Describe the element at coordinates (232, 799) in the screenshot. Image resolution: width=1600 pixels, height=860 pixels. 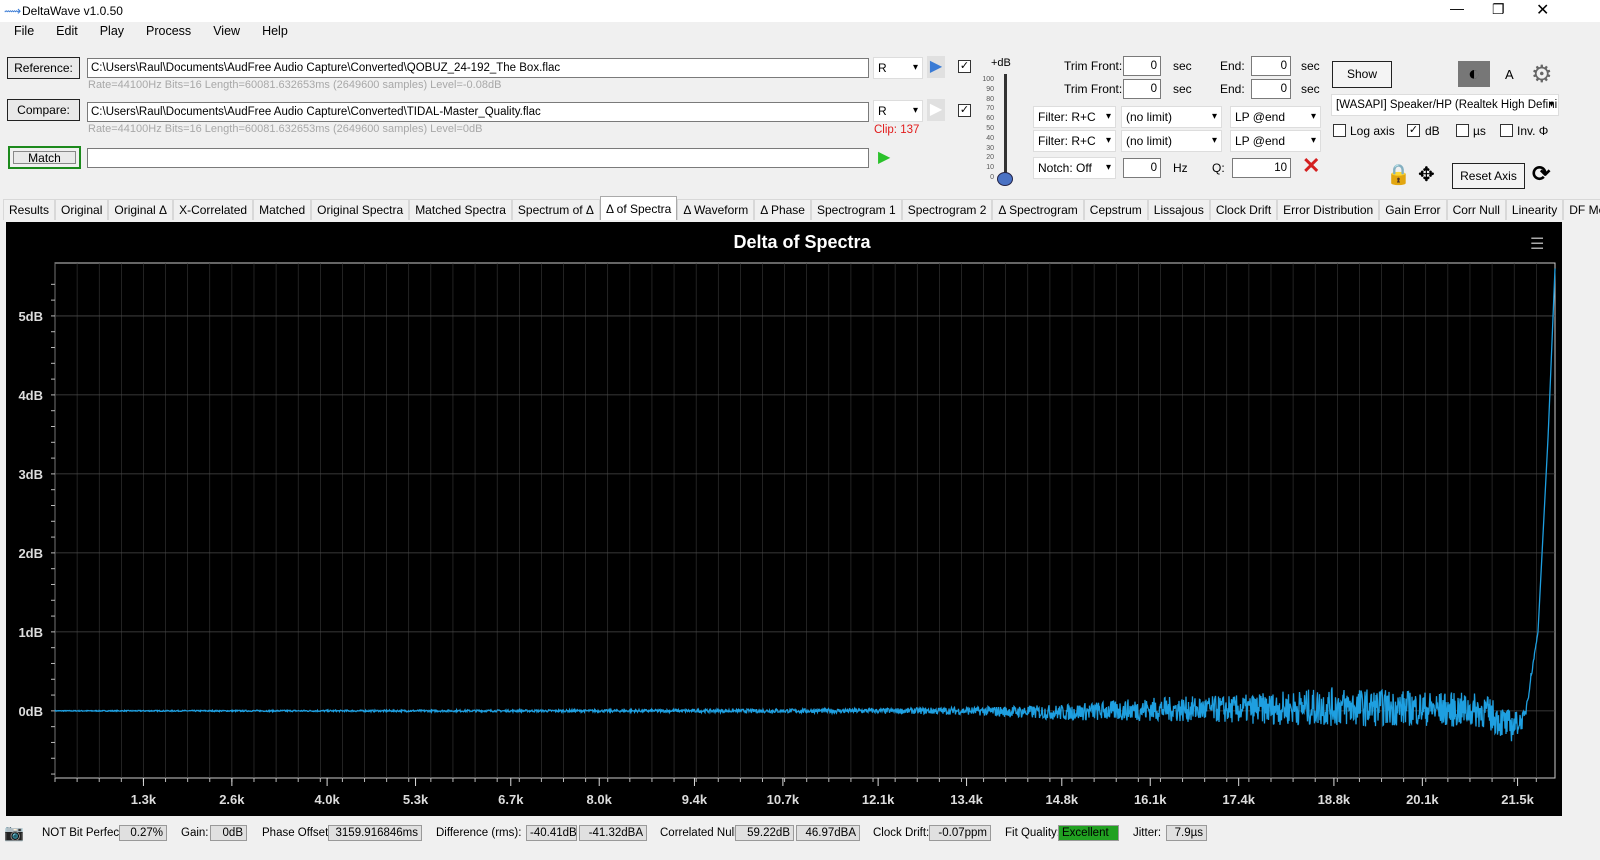
I see `x-tick-label: 2.6k` at that location.